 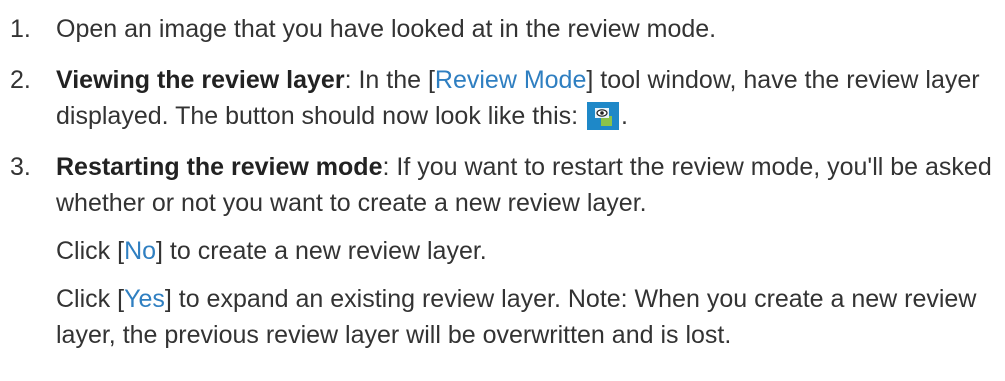 I want to click on step-title: Restarting the review mode, so click(x=219, y=167).